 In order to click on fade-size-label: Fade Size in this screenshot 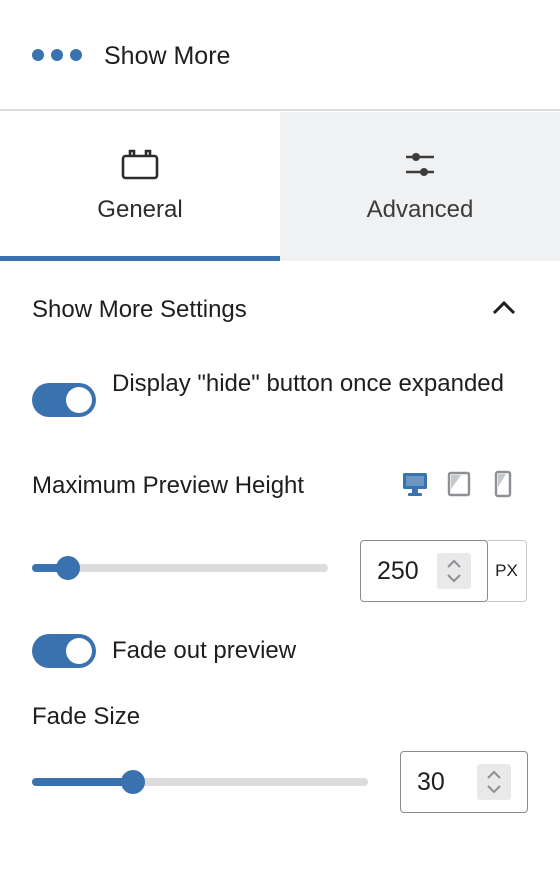, I will do `click(86, 716)`.